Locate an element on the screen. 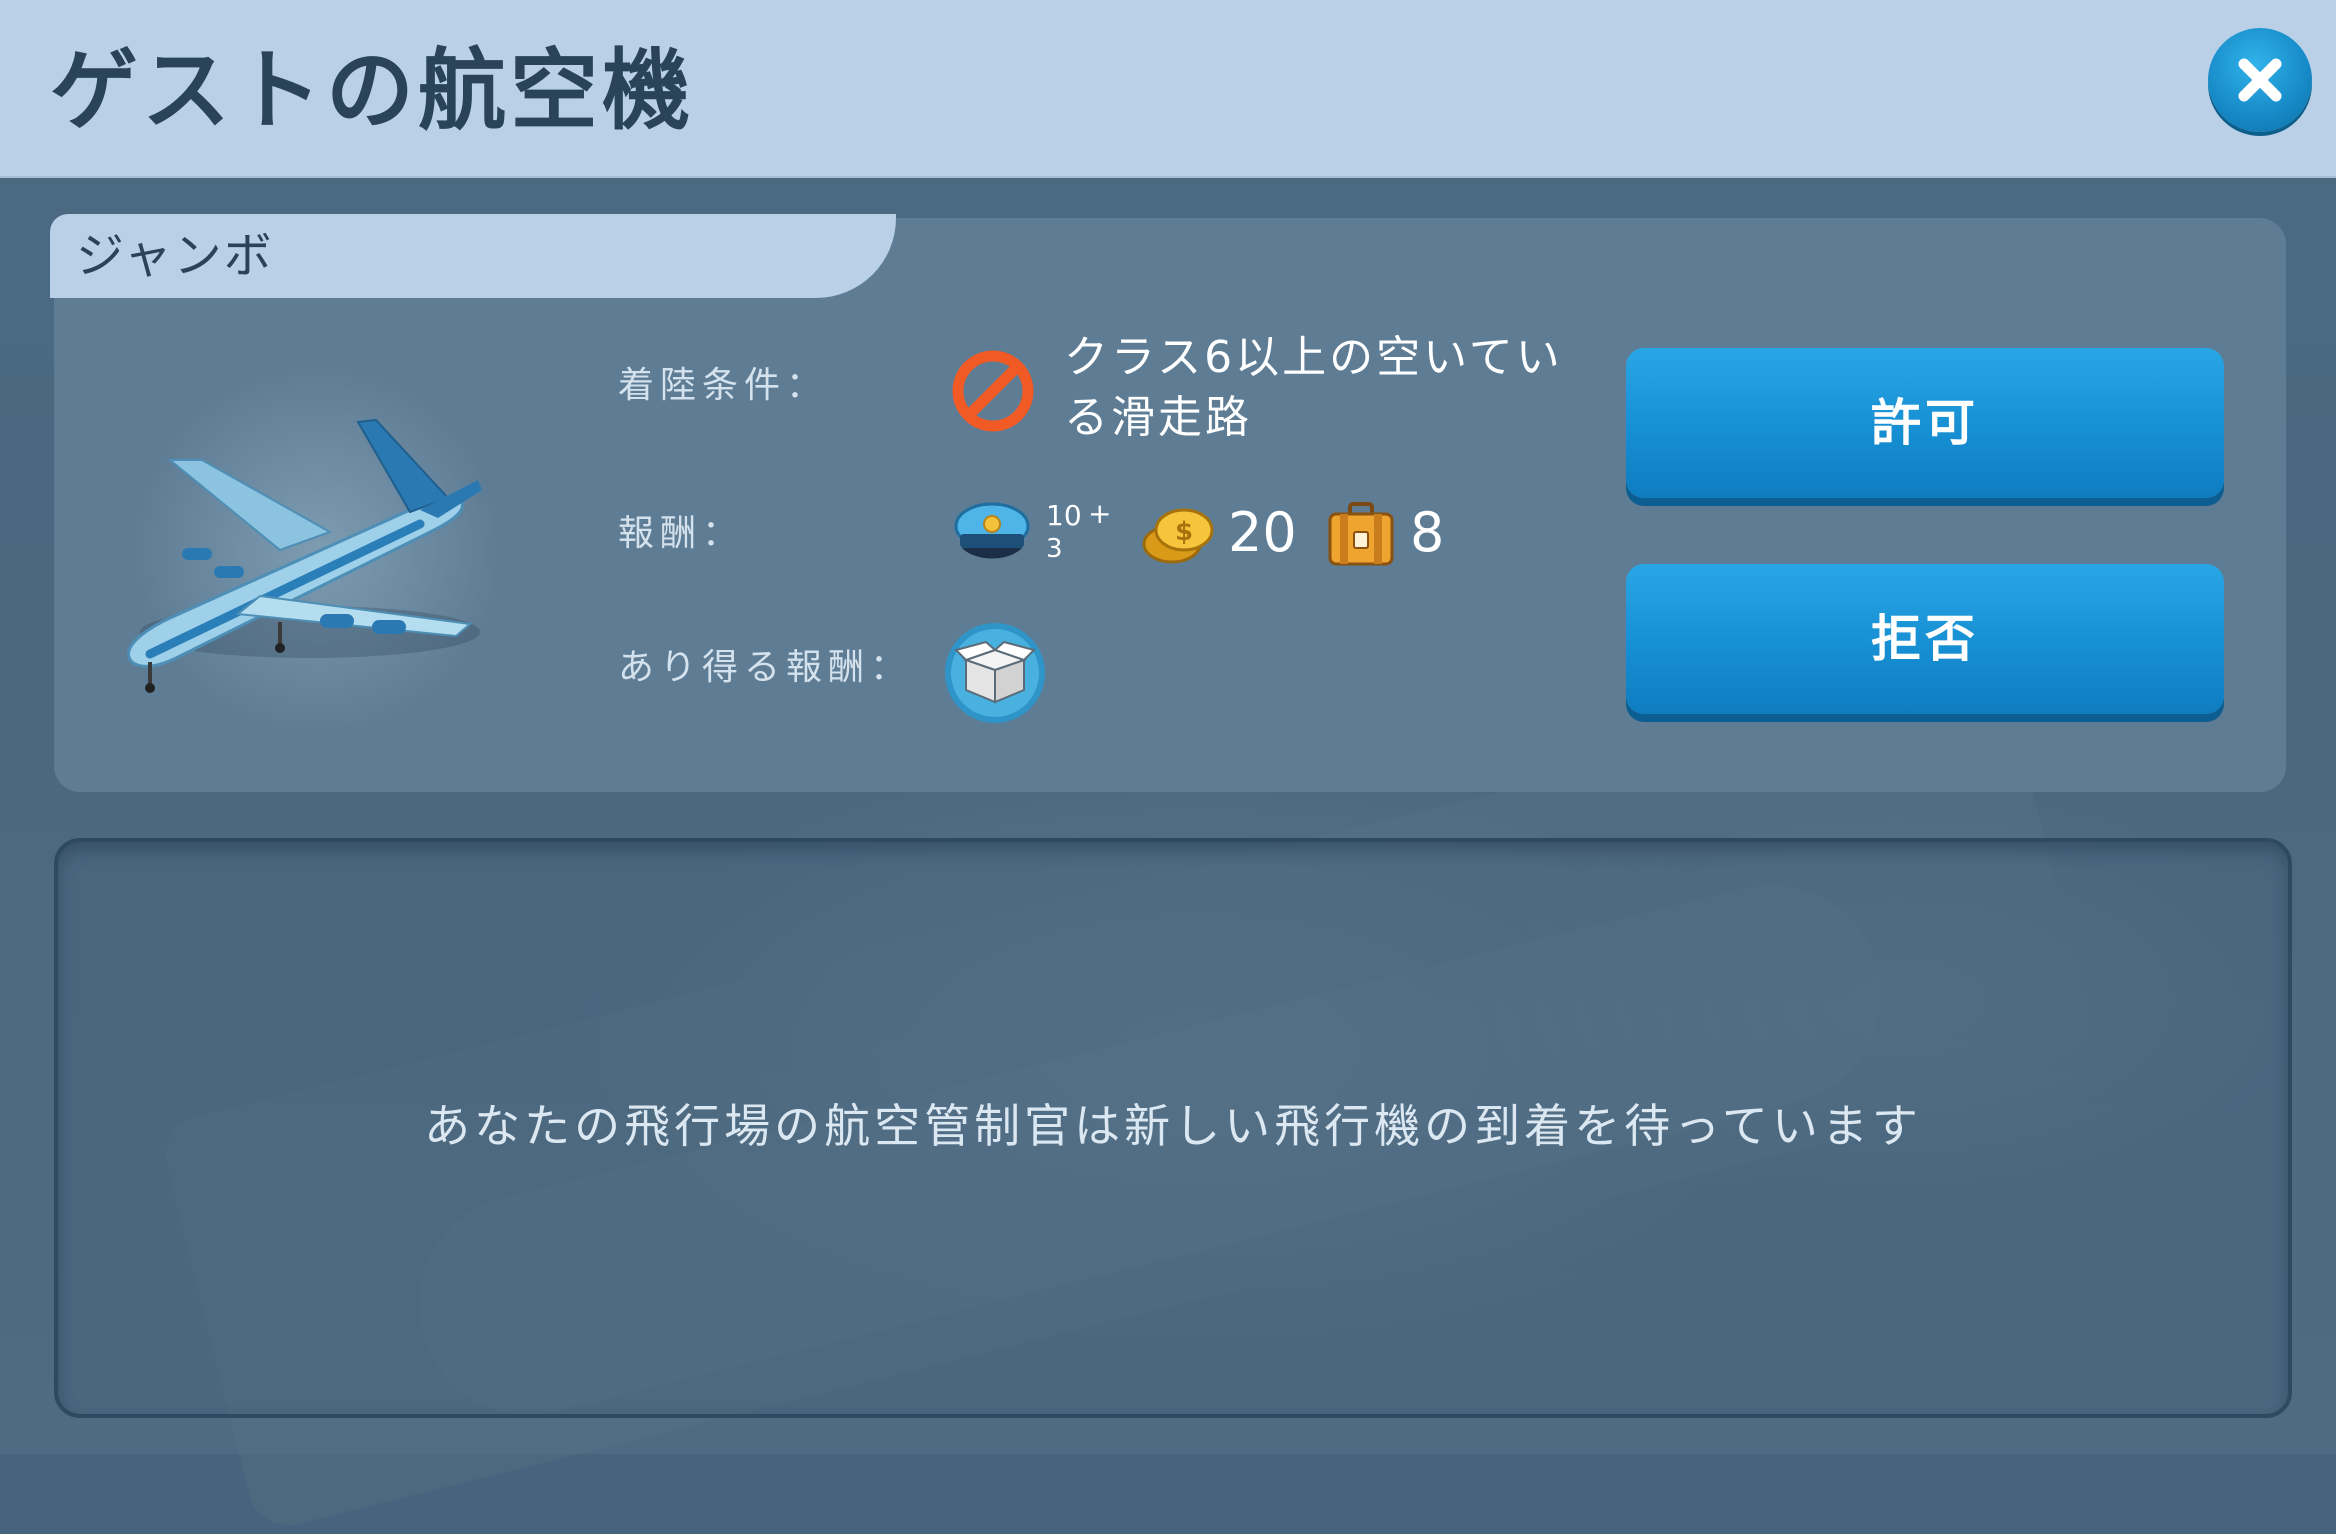 Image resolution: width=2336 pixels, height=1534 pixels. crate-icon is located at coordinates (995, 673).